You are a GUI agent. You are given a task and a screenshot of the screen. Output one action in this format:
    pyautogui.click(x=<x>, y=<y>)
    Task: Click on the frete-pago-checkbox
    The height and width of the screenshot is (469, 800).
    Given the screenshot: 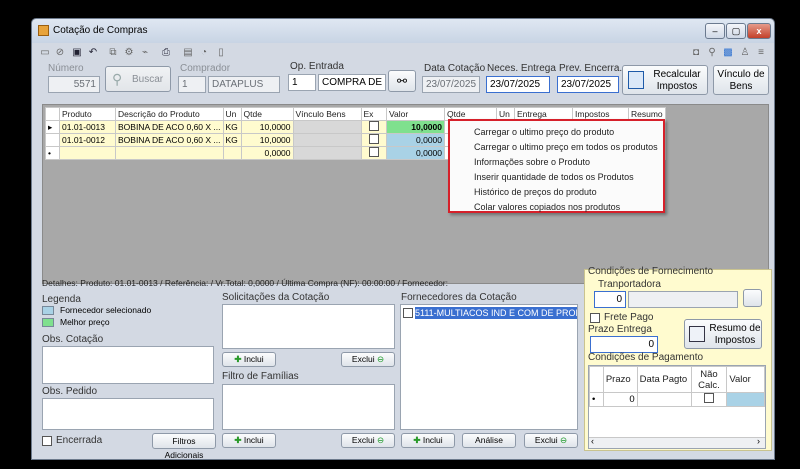 What is the action you would take?
    pyautogui.click(x=595, y=318)
    